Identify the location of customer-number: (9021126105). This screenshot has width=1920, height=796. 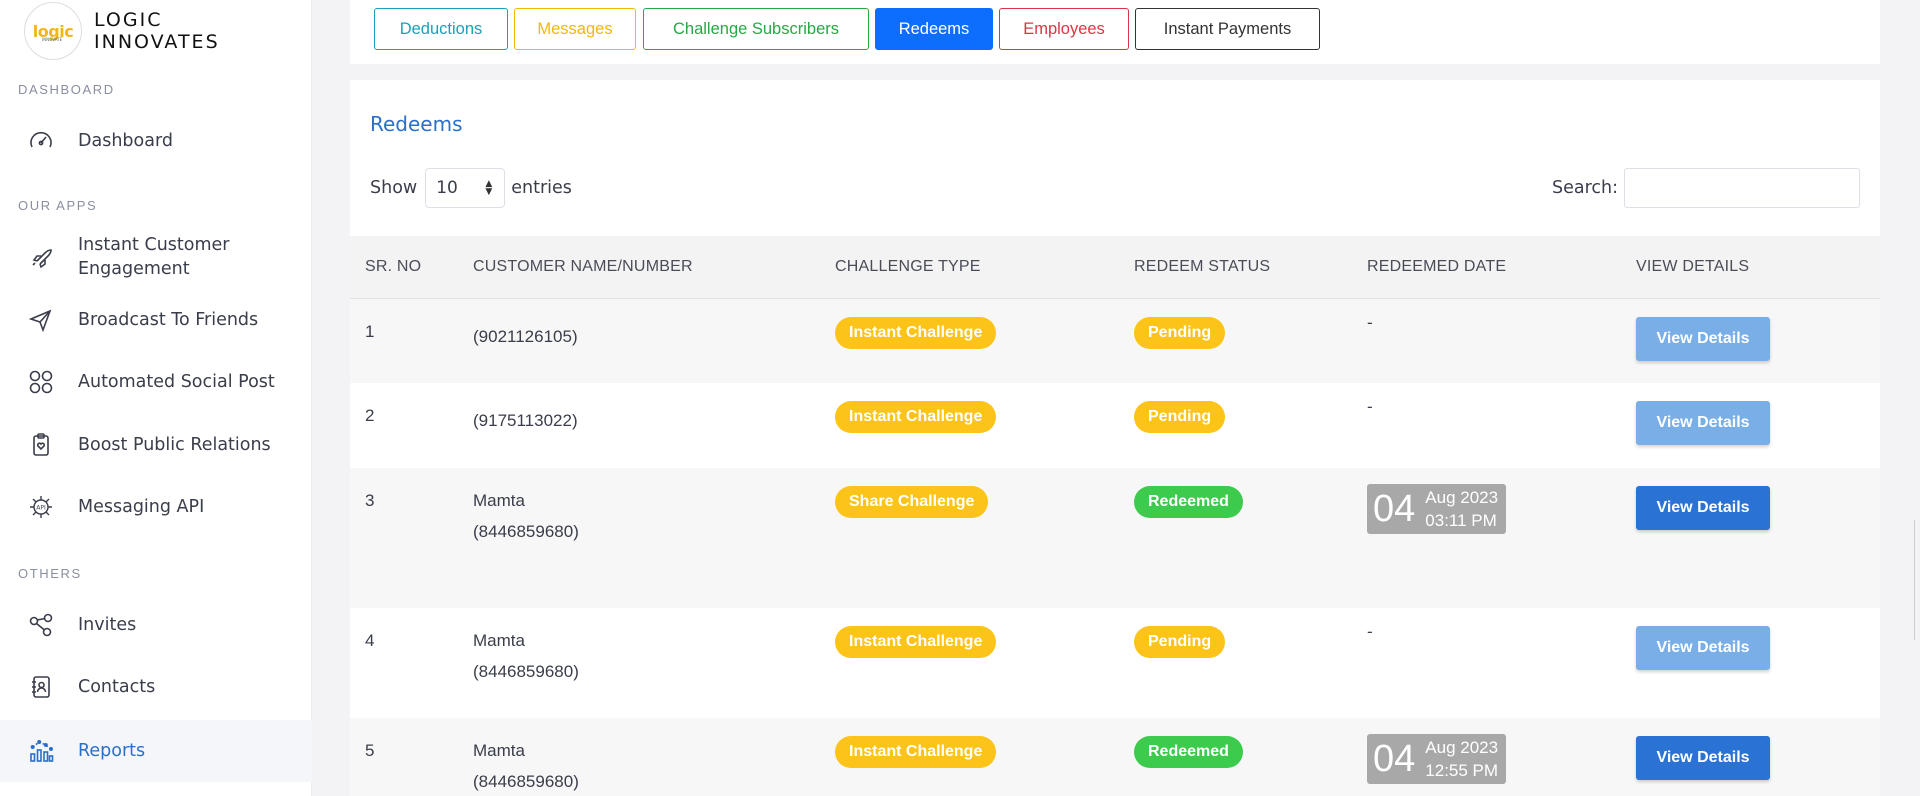
(525, 336).